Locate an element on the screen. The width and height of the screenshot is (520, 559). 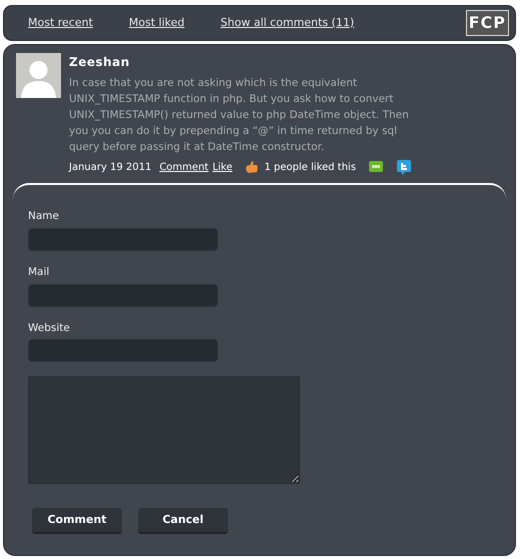
comment-textarea is located at coordinates (164, 430).